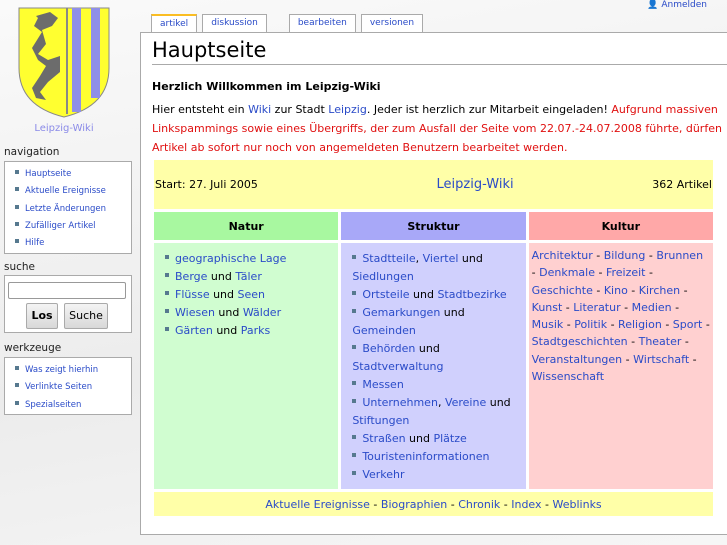 The height and width of the screenshot is (545, 727). I want to click on sidebar-item: Hilfe, so click(72, 243).